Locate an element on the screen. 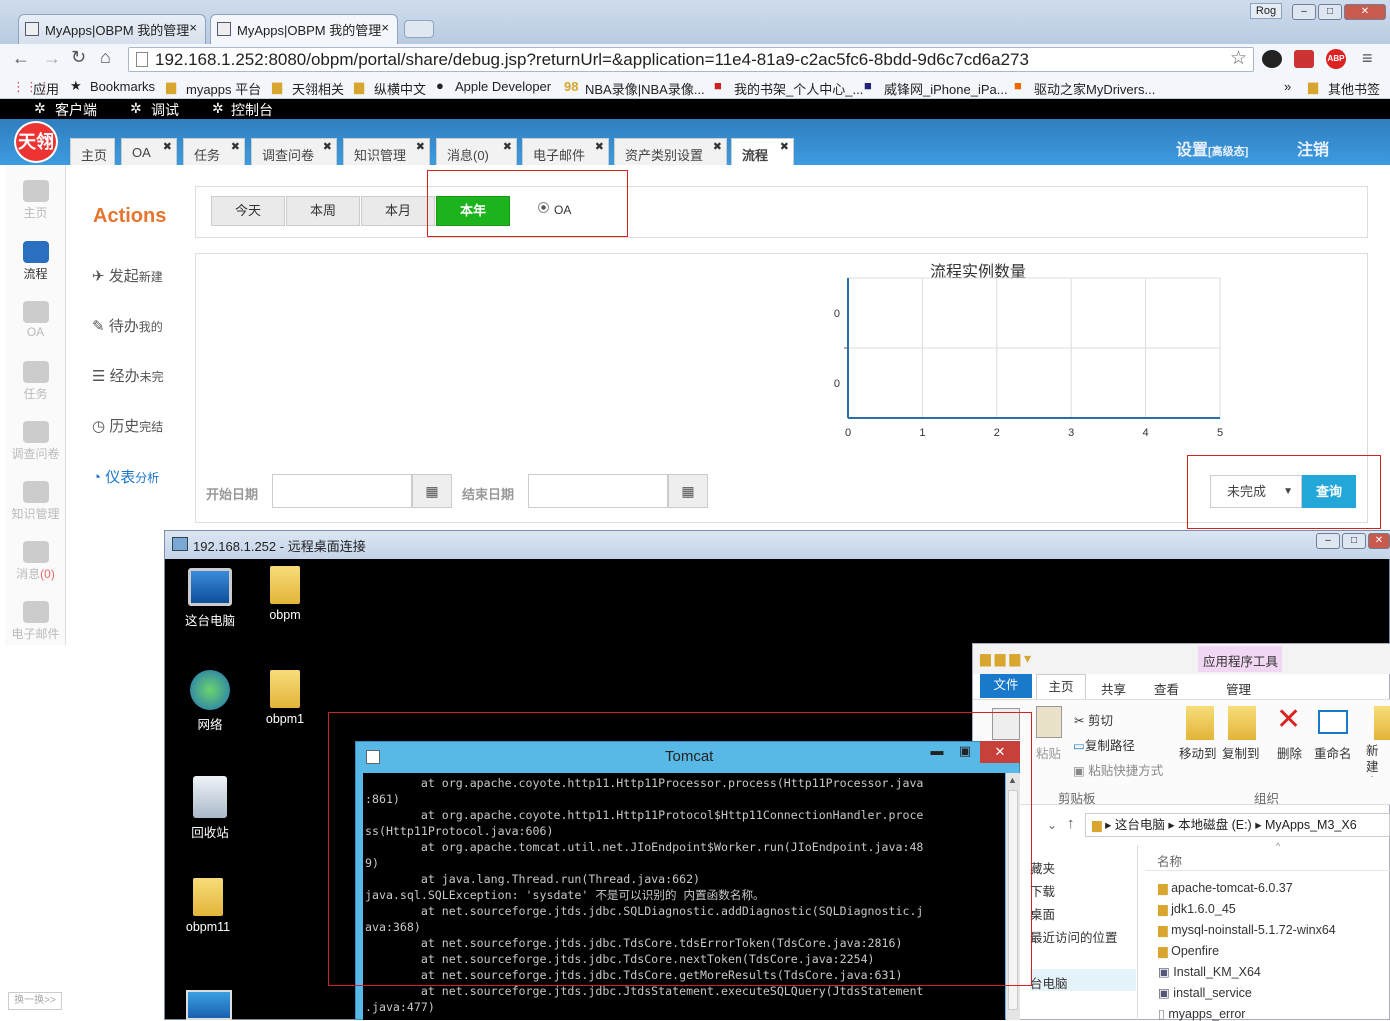  bookmark-item: Bookmarks is located at coordinates (122, 86).